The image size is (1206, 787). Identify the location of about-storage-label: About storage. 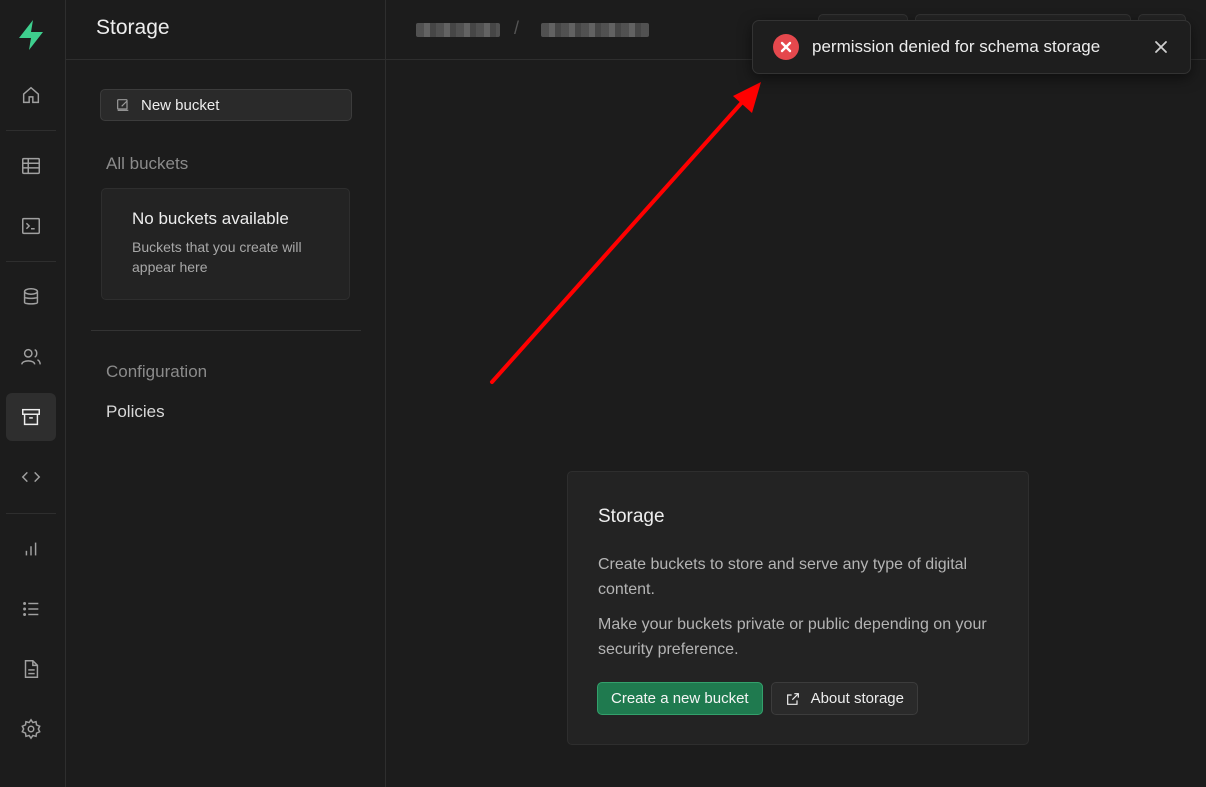
(857, 698).